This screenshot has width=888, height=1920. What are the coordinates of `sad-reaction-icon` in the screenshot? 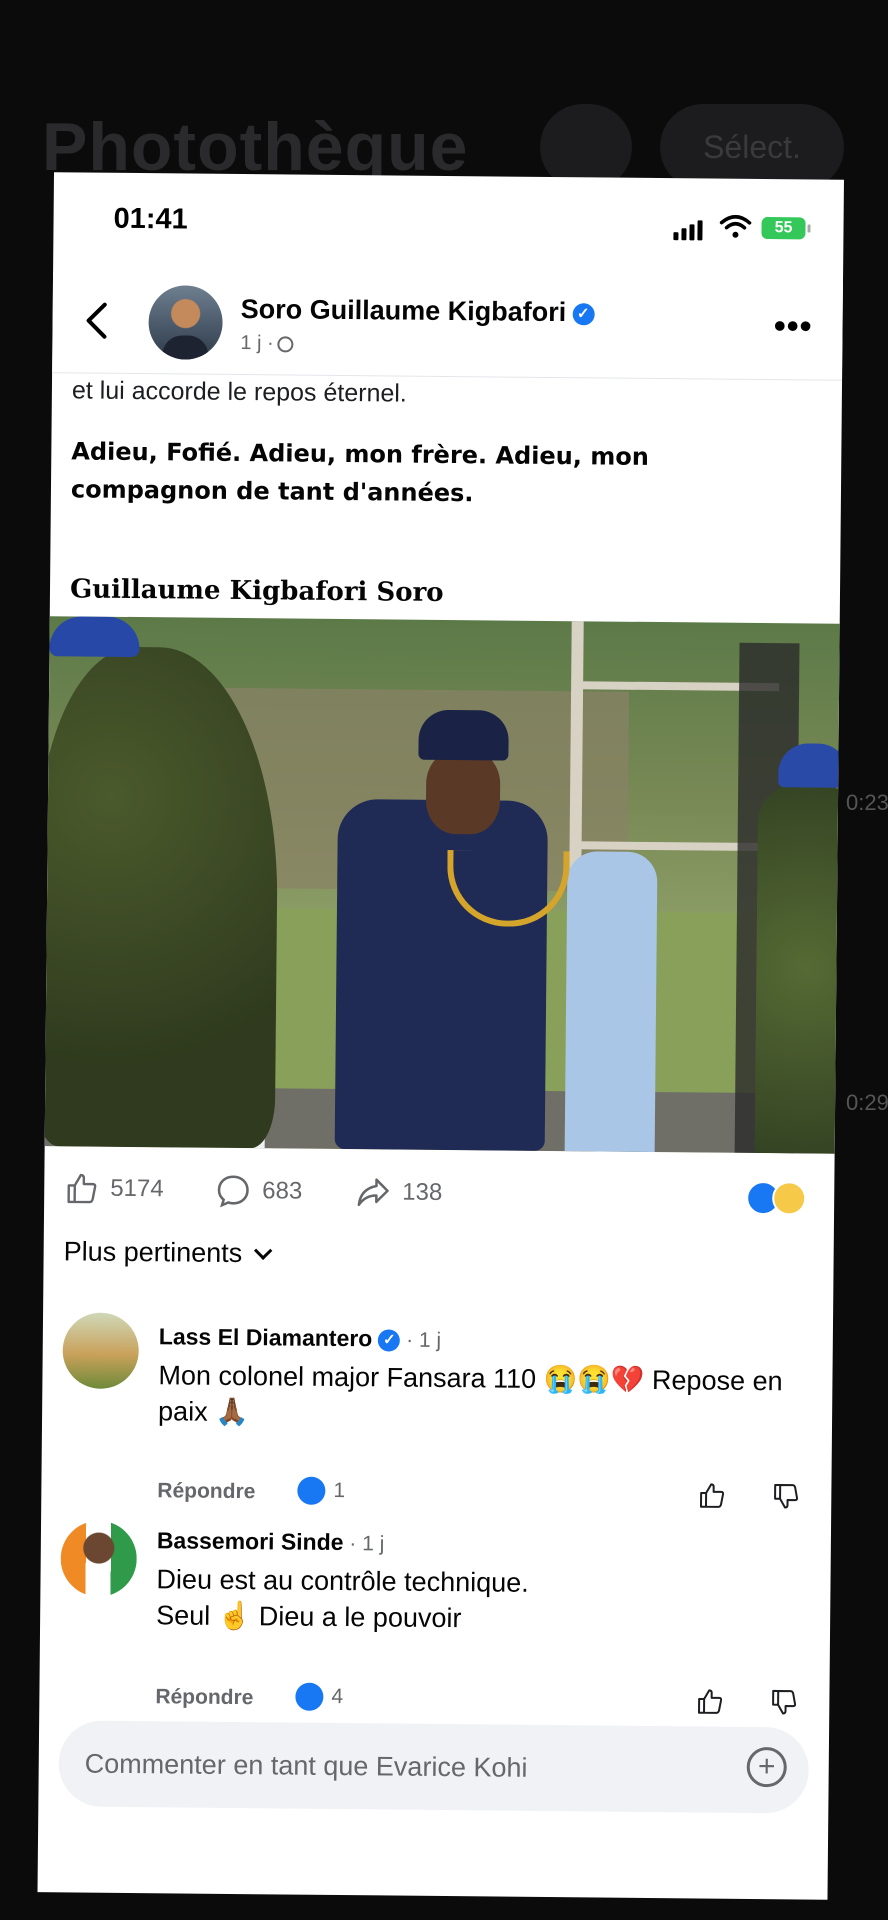 It's located at (789, 1198).